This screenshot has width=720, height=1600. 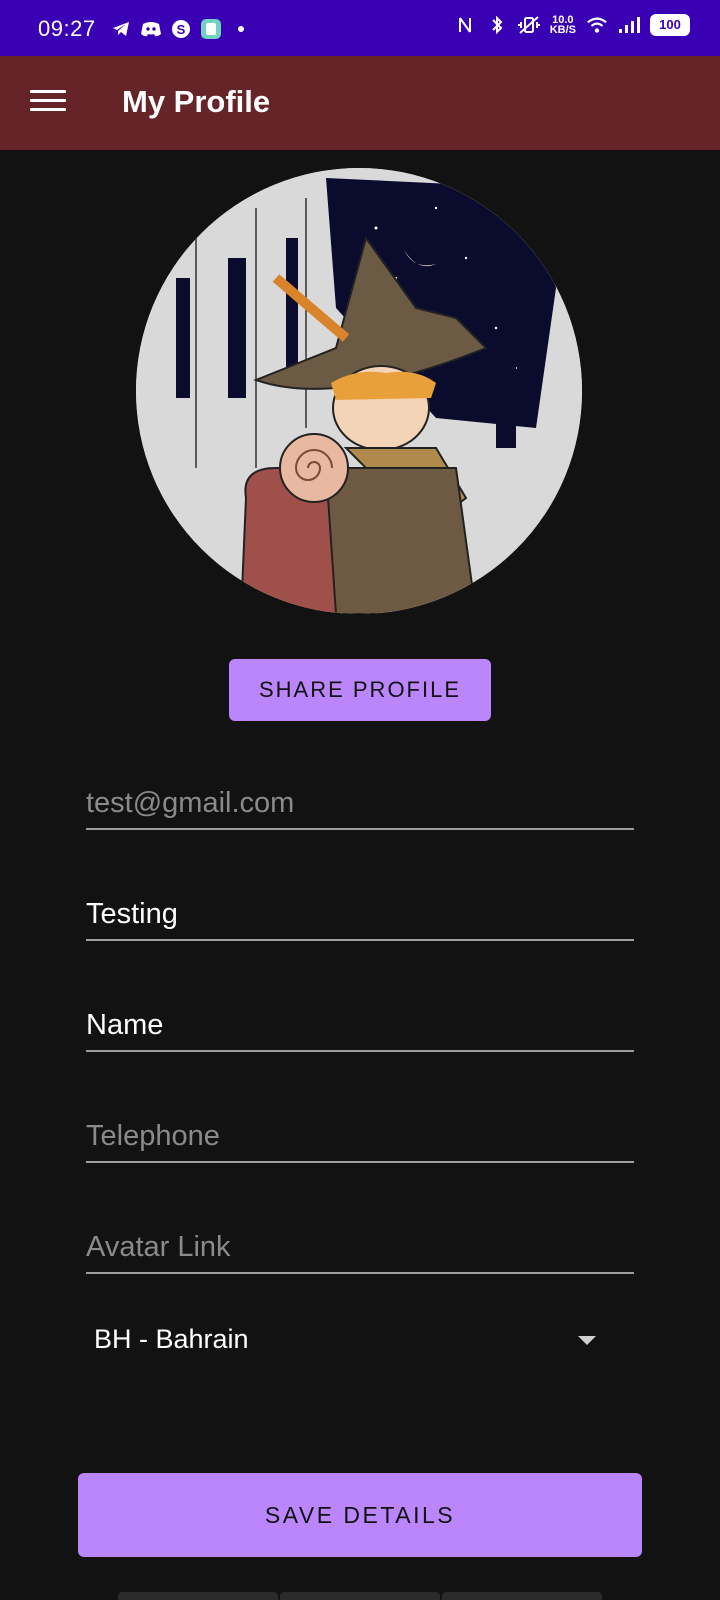 I want to click on telephone-placeholder: Telephone, so click(x=153, y=1136).